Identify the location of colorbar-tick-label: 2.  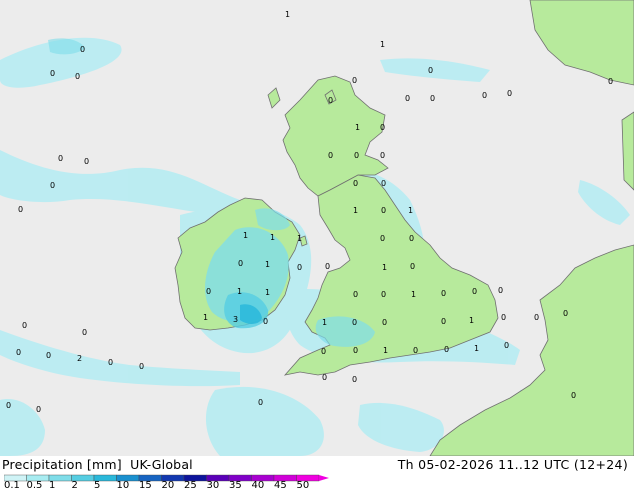
(74, 485).